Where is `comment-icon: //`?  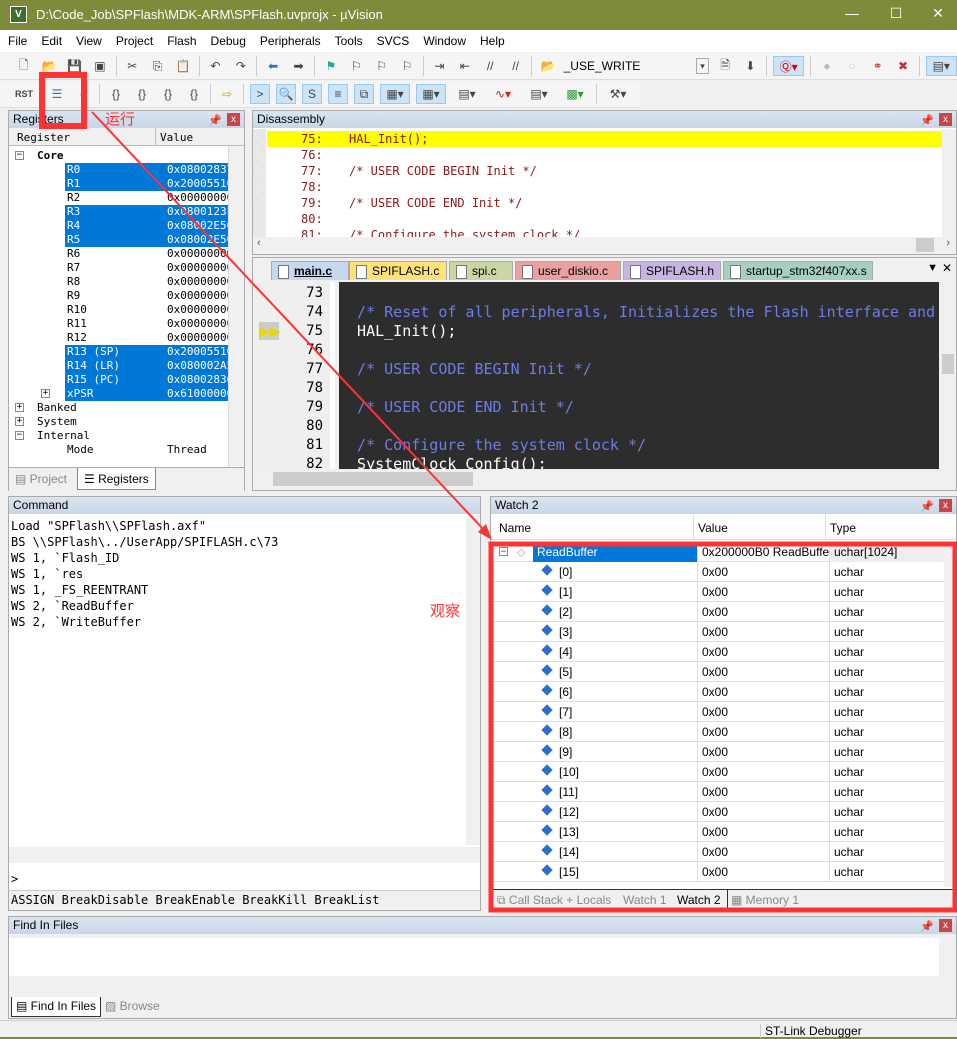
comment-icon: // is located at coordinates (489, 66).